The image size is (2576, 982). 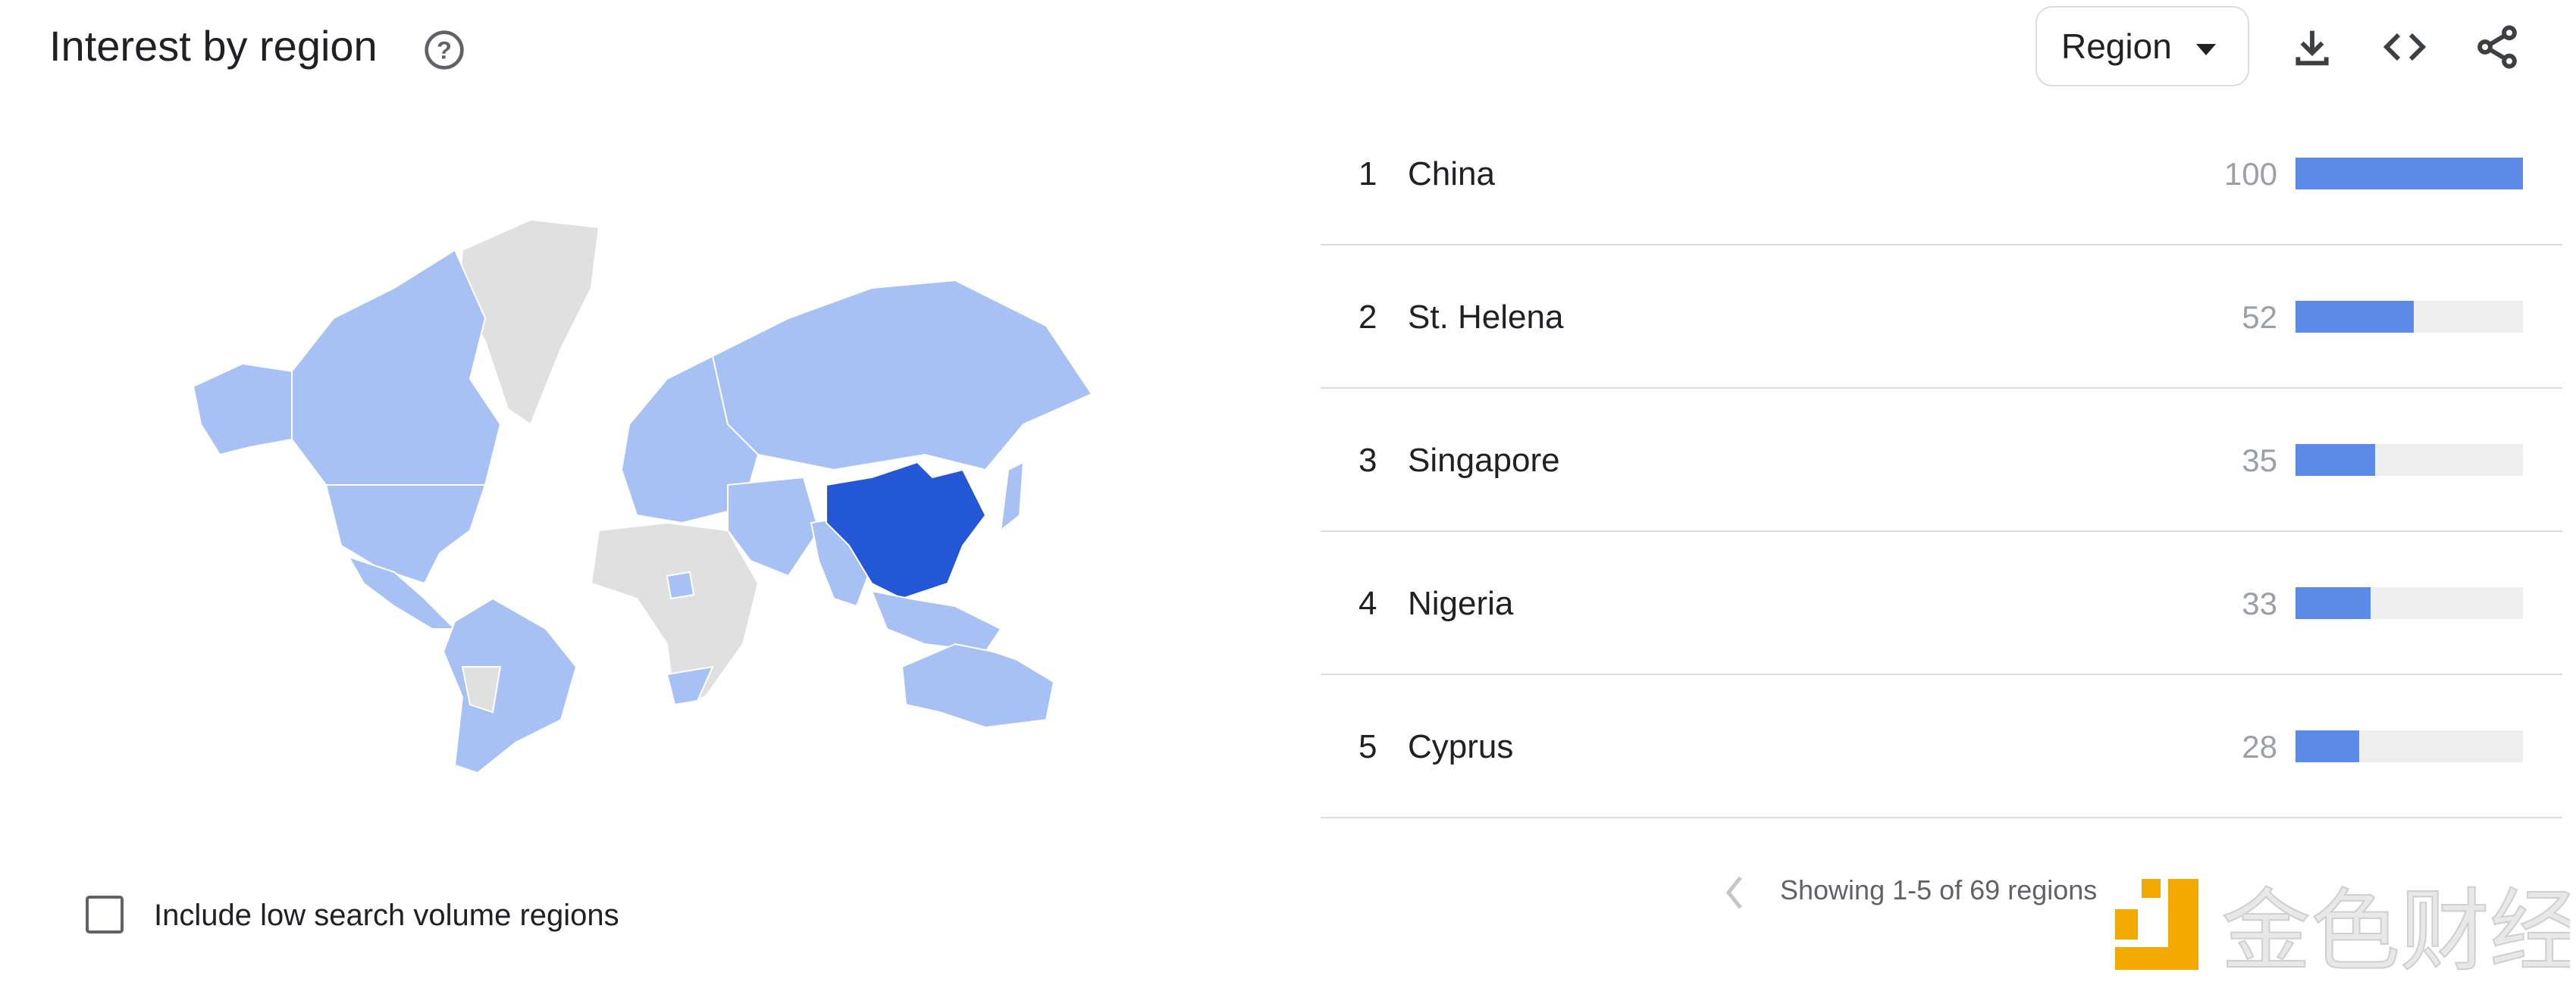 I want to click on pagination-text: Showing 1-5 of 69 regions, so click(x=1939, y=889).